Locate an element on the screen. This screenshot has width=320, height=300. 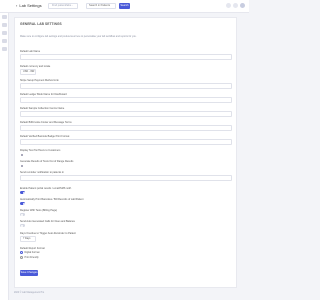
page-title: ‹ Lab Settings is located at coordinates (29, 5).